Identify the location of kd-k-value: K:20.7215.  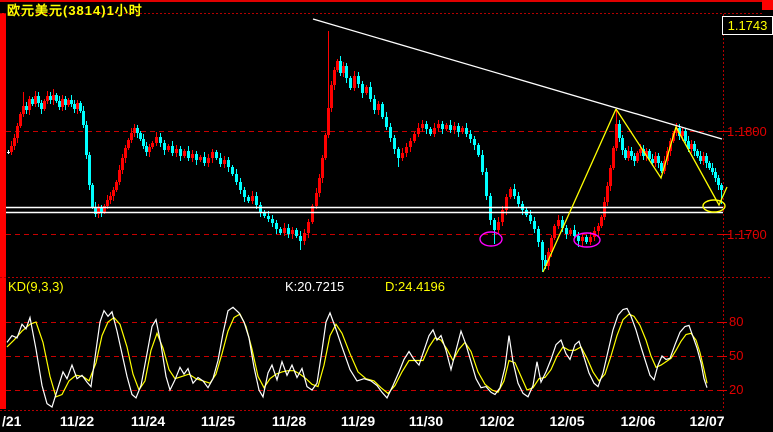
(315, 286).